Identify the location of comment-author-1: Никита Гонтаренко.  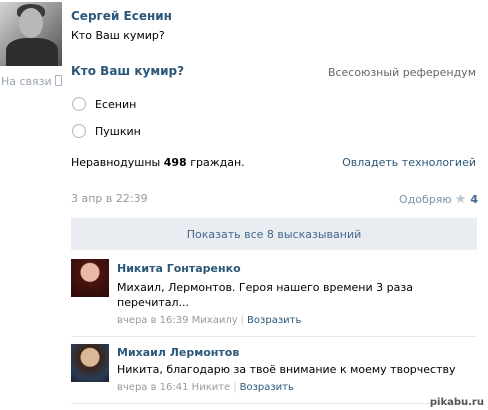
(179, 268).